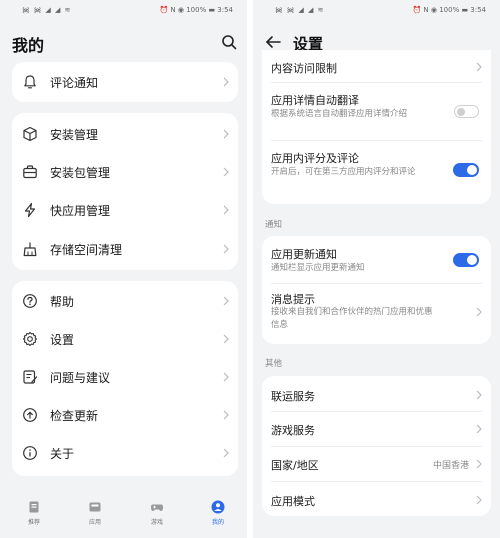  Describe the element at coordinates (86, 249) in the screenshot. I see `menu-item-label: 存储空间清理` at that location.